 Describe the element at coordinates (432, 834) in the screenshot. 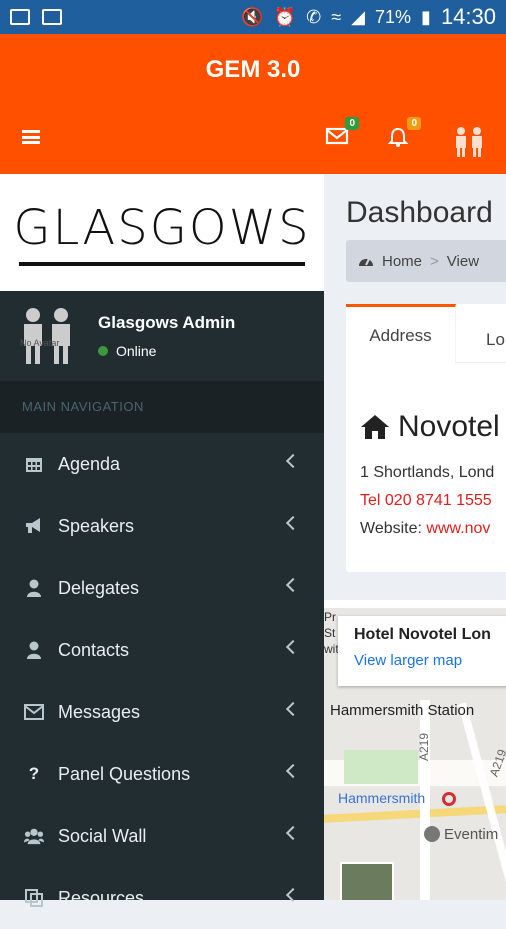

I see `venue-pin-icon` at that location.